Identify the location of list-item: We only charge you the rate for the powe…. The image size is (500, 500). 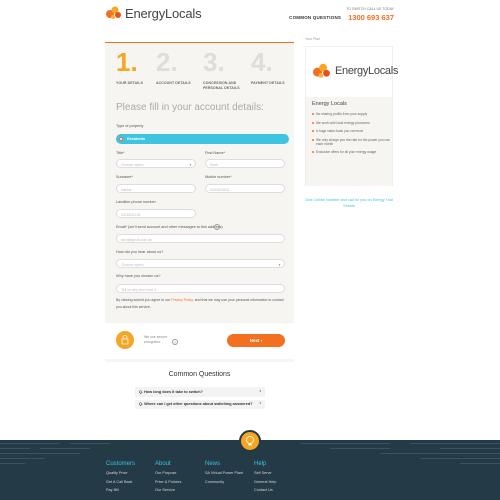
(351, 142).